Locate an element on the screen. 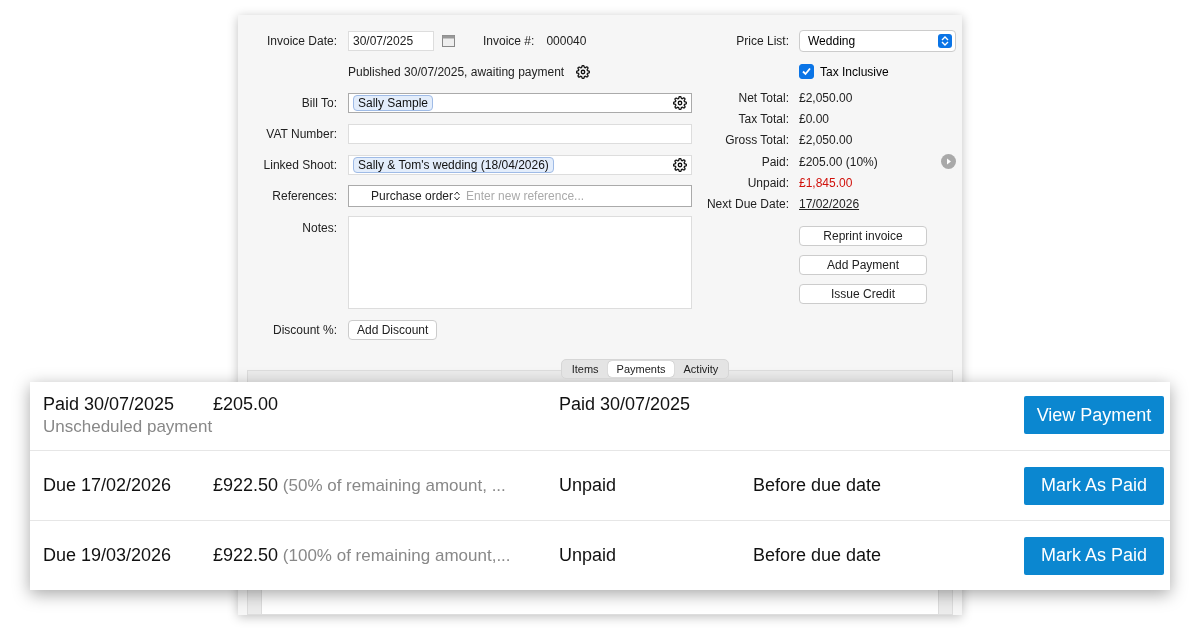 The height and width of the screenshot is (630, 1200). tab: Items is located at coordinates (585, 369).